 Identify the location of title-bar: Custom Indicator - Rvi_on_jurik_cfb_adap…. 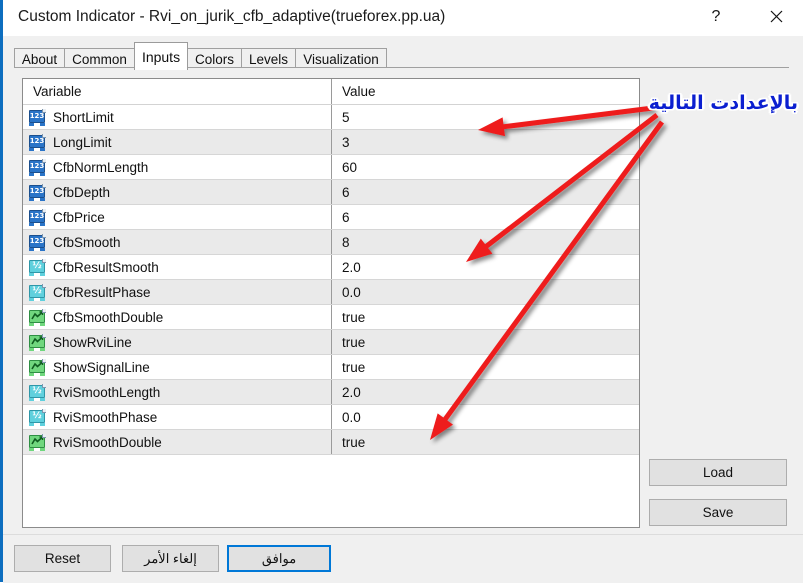
(403, 18).